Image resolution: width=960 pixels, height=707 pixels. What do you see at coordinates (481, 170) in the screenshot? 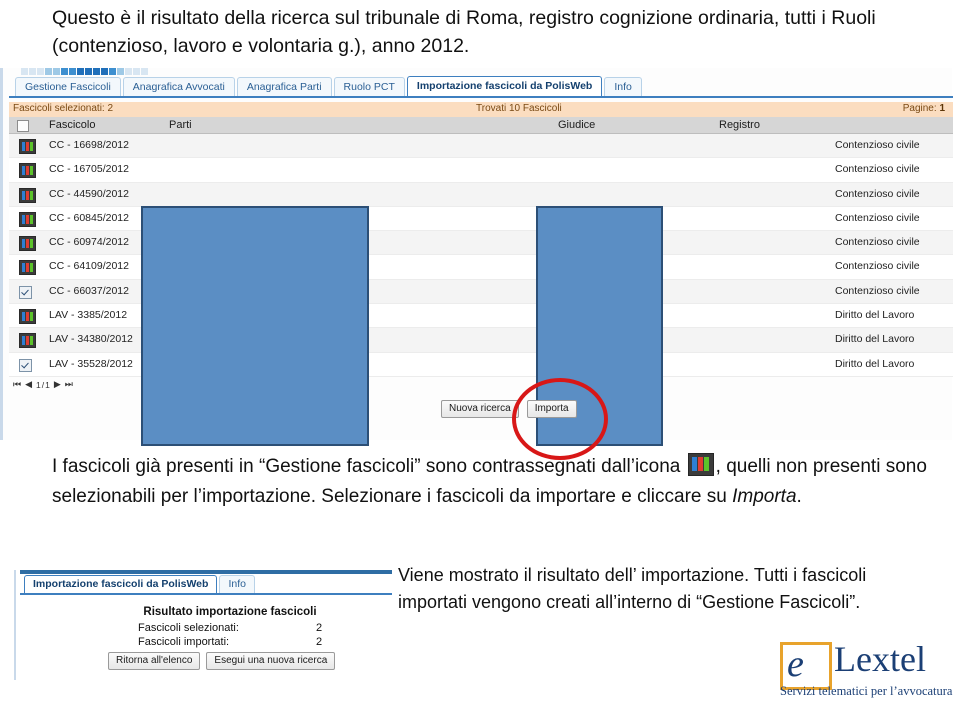
I see `table-row: CC - 16705/2012 Contenzioso civile` at bounding box center [481, 170].